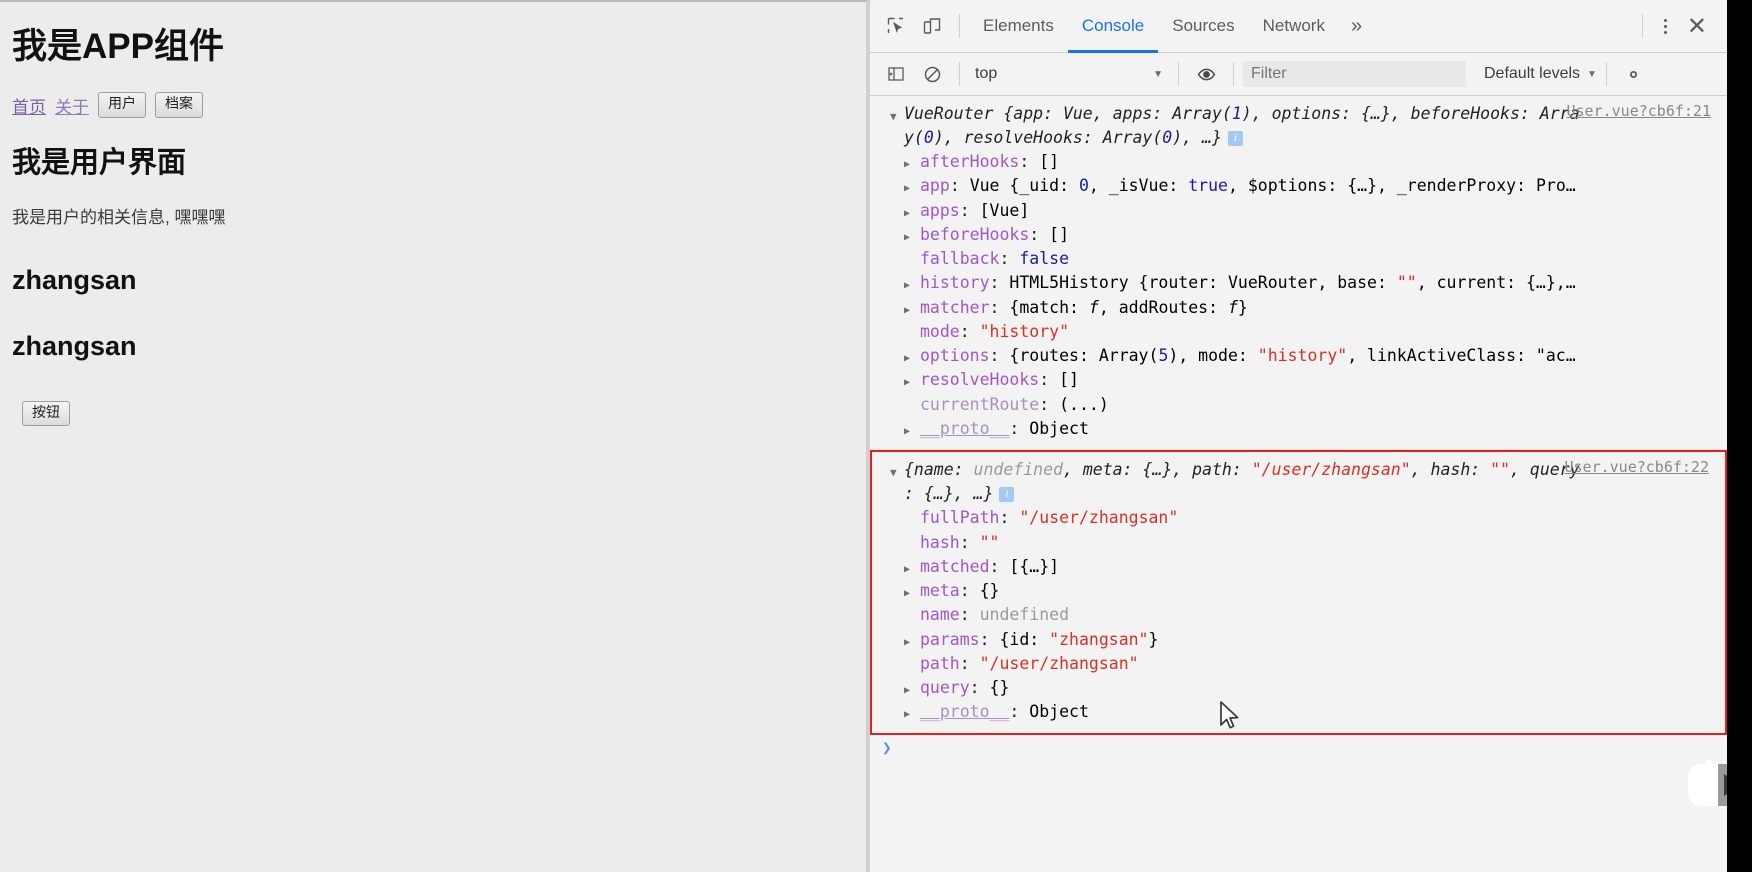 The width and height of the screenshot is (1752, 872). I want to click on object-property-row: mode: "history", so click(1310, 332).